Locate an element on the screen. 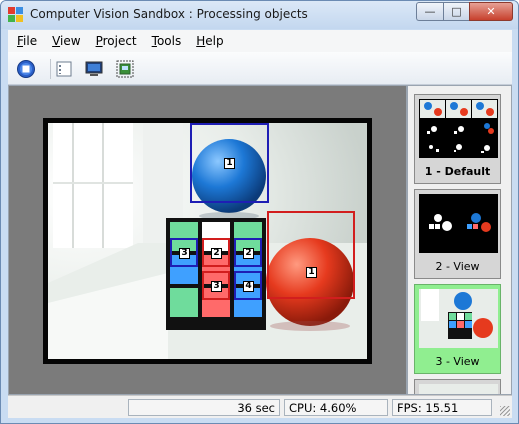  app-icon is located at coordinates (16, 15).